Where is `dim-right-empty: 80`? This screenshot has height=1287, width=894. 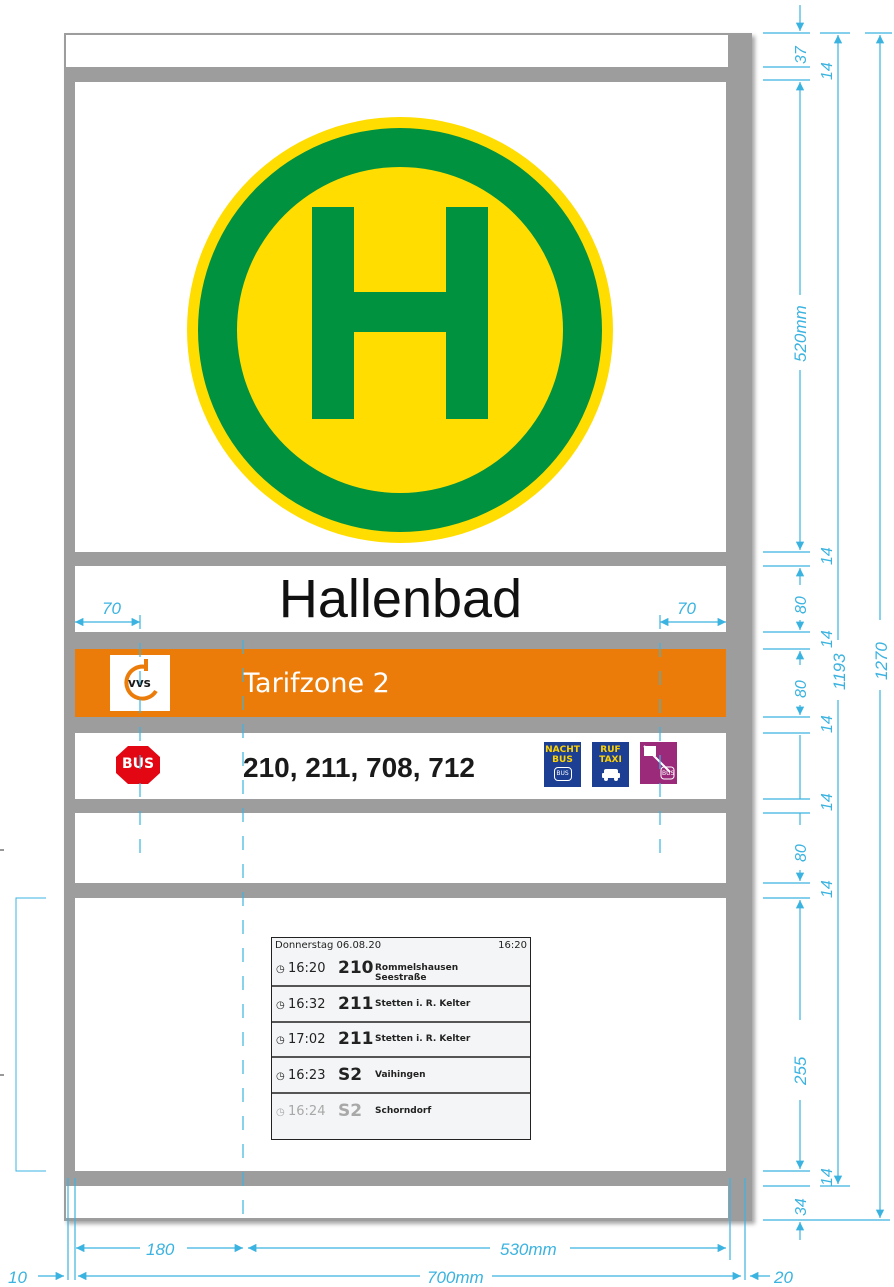 dim-right-empty: 80 is located at coordinates (801, 853).